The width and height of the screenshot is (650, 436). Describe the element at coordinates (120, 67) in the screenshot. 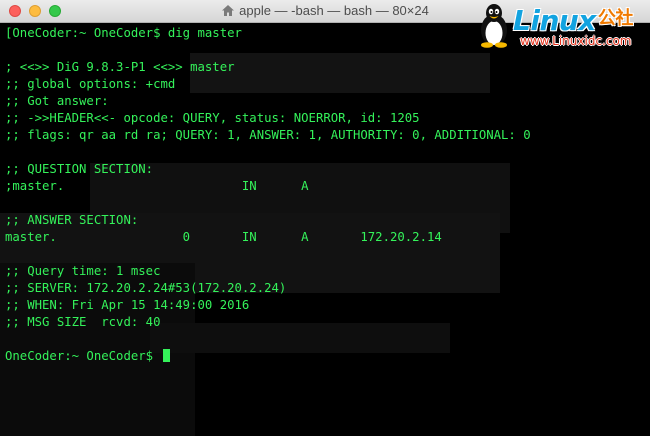

I see `terminal-line: ; <<>> DiG 9.8.3-P1 <<>> master` at that location.